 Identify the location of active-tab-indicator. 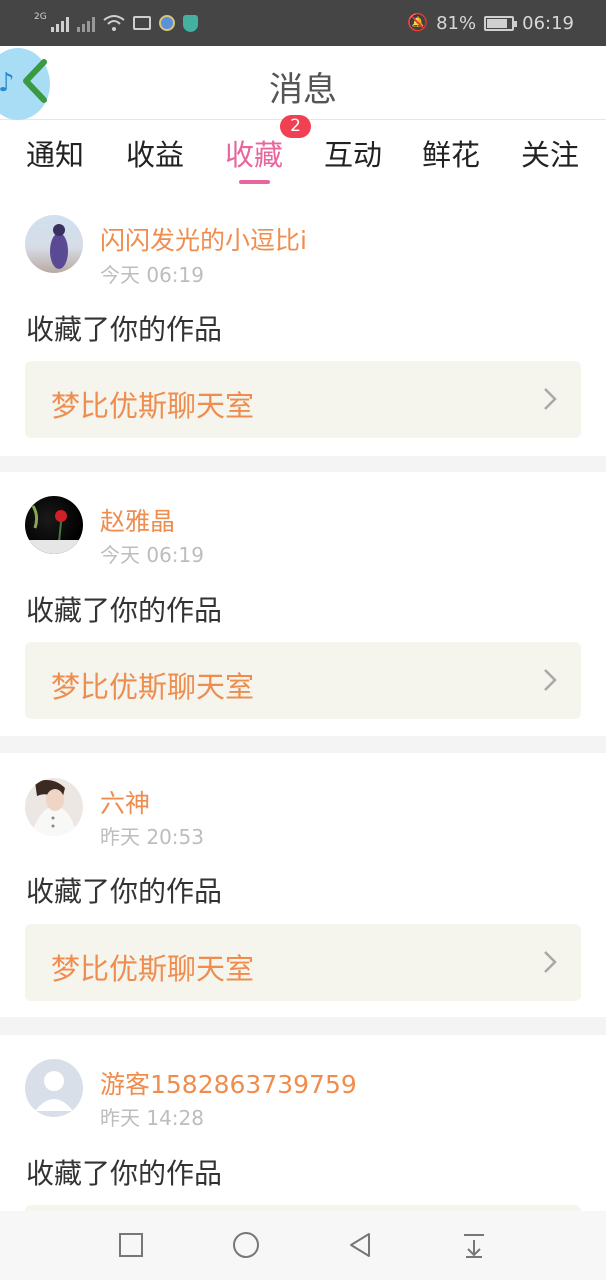
(254, 182).